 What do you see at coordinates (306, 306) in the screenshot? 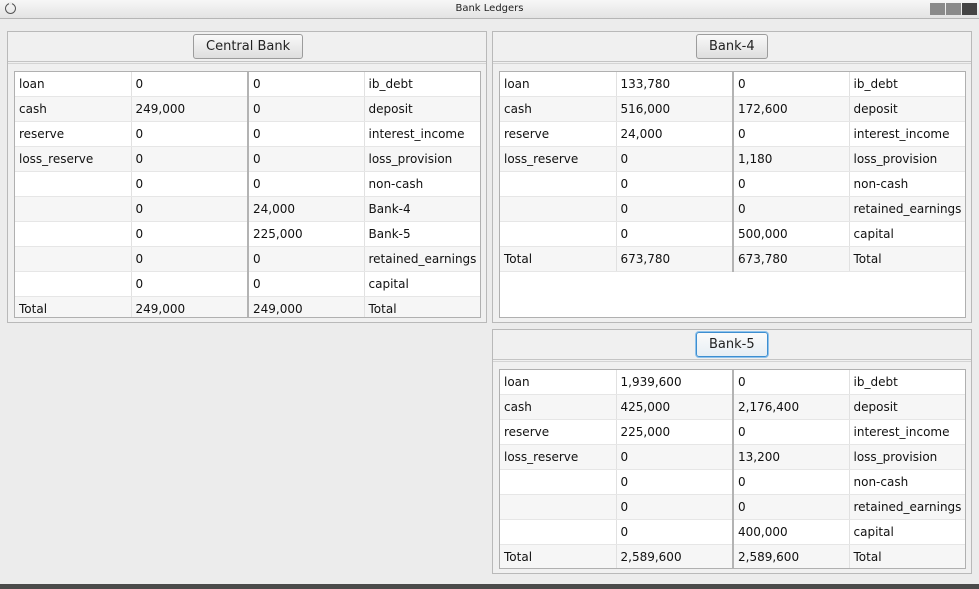
I see `liability-value-cell: 249,000` at bounding box center [306, 306].